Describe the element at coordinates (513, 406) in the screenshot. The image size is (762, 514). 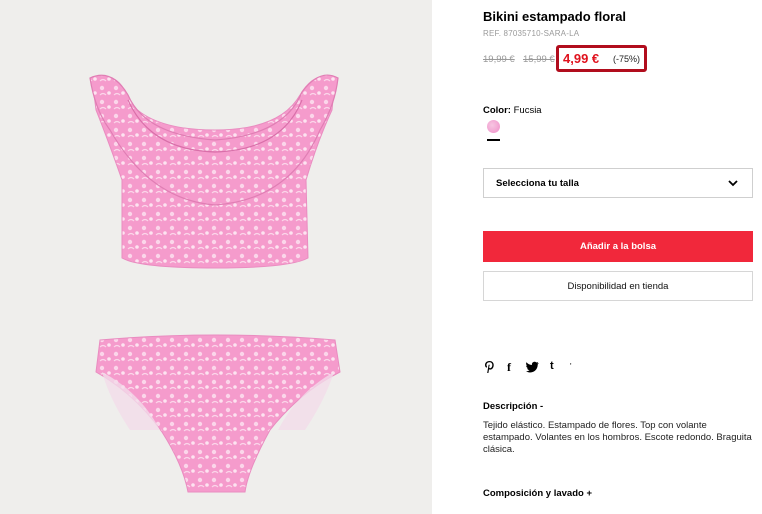
I see `description-toggle: Descripción -` at that location.